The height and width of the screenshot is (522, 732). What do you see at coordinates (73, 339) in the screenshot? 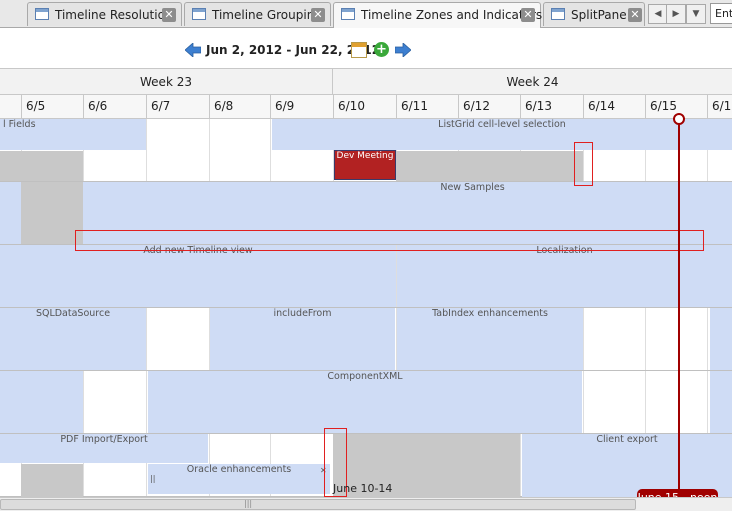
I see `event-bar: SQLDataSource` at bounding box center [73, 339].